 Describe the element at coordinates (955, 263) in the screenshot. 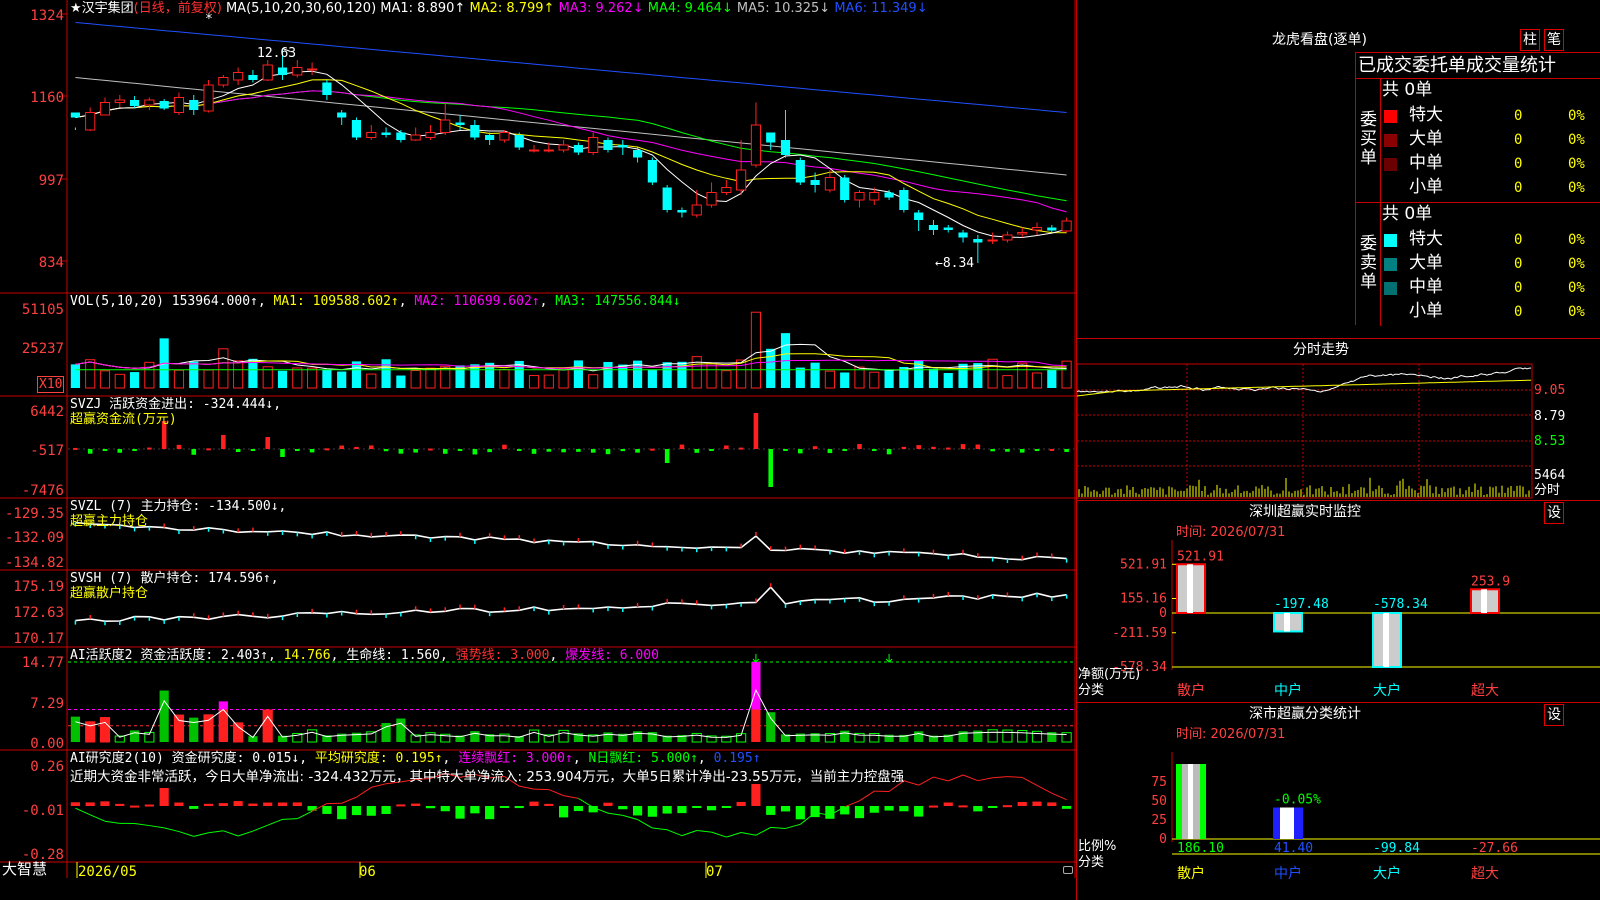

I see `low-price-label: ←8.34` at that location.